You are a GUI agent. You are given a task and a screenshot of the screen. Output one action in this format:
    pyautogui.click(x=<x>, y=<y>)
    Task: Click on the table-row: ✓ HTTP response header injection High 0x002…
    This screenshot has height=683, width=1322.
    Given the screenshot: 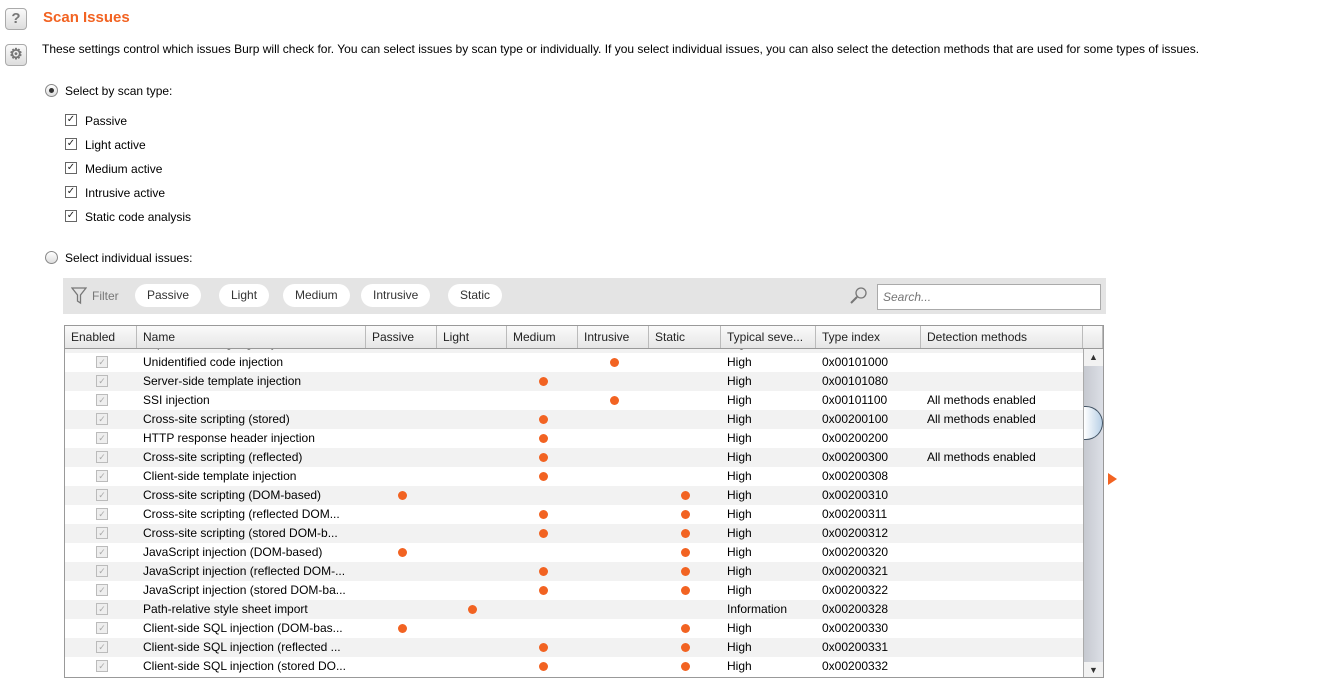 What is the action you would take?
    pyautogui.click(x=574, y=438)
    